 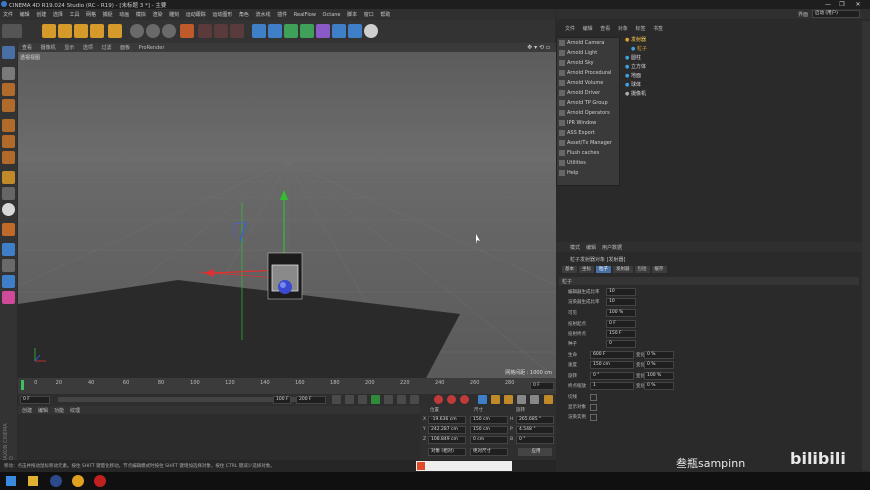 What do you see at coordinates (33, 481) in the screenshot?
I see `file-explorer-icon` at bounding box center [33, 481].